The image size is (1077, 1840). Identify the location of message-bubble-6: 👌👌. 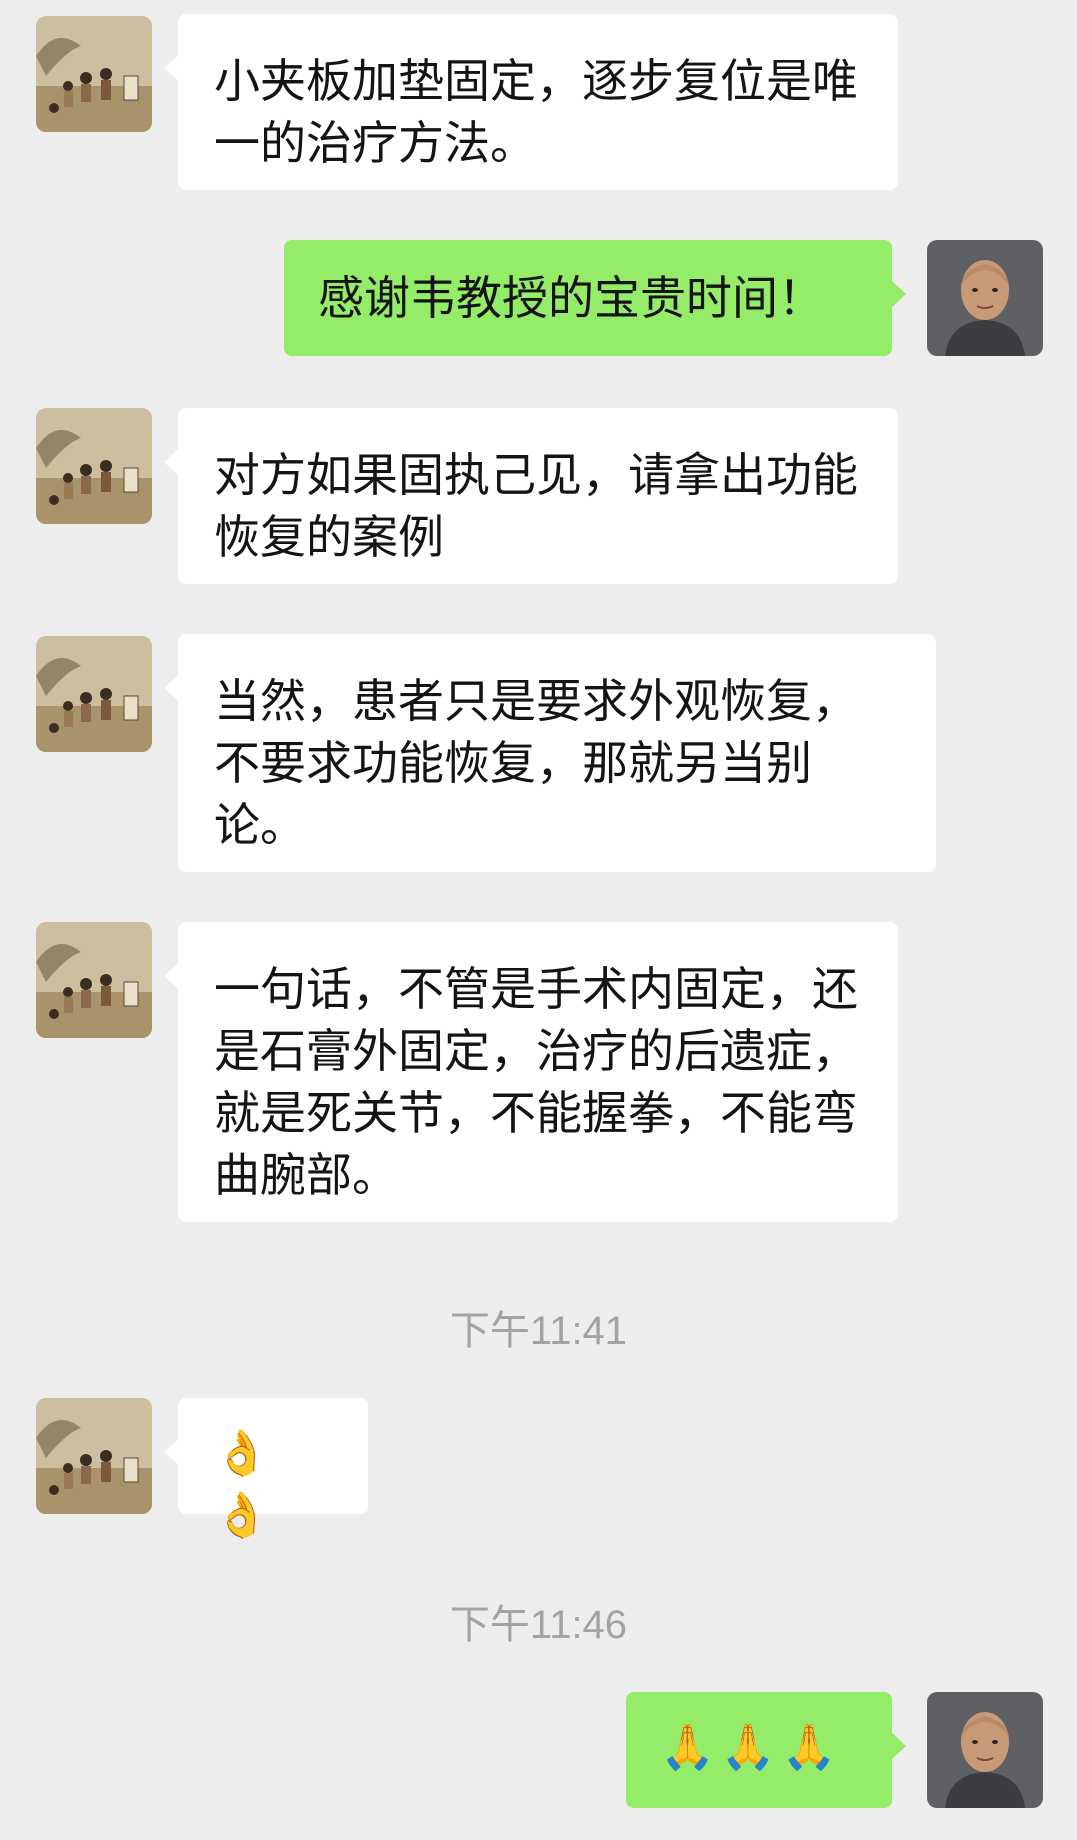
(266, 1469).